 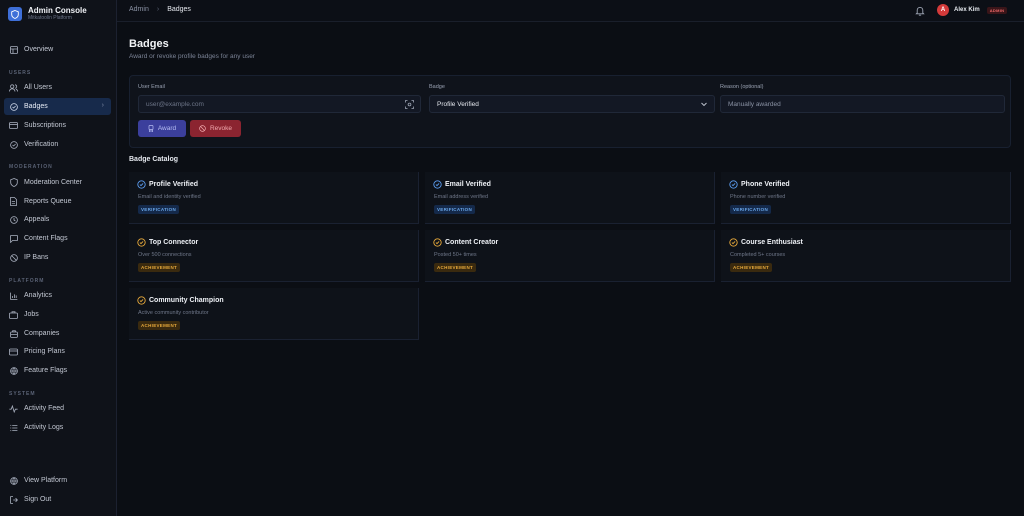 I want to click on chat-flag-icon, so click(x=13, y=238).